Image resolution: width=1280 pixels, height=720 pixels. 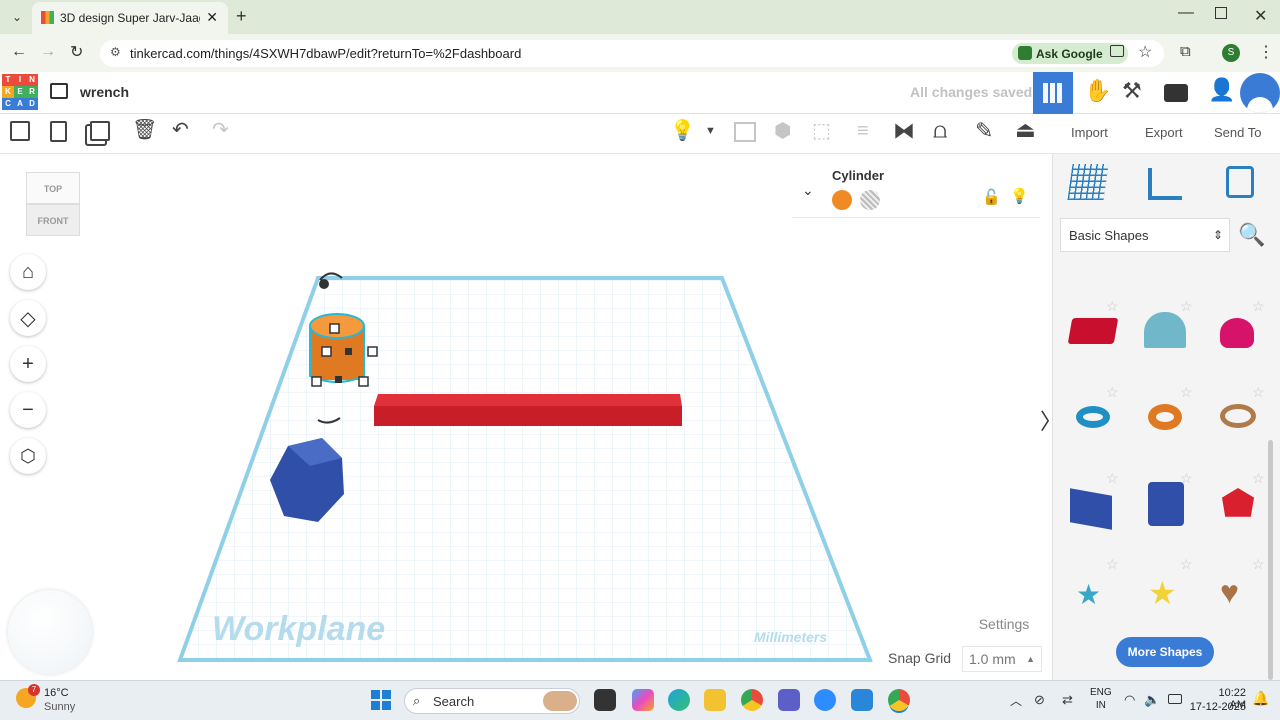 I want to click on tab-search-icon: ⌄, so click(x=17, y=17).